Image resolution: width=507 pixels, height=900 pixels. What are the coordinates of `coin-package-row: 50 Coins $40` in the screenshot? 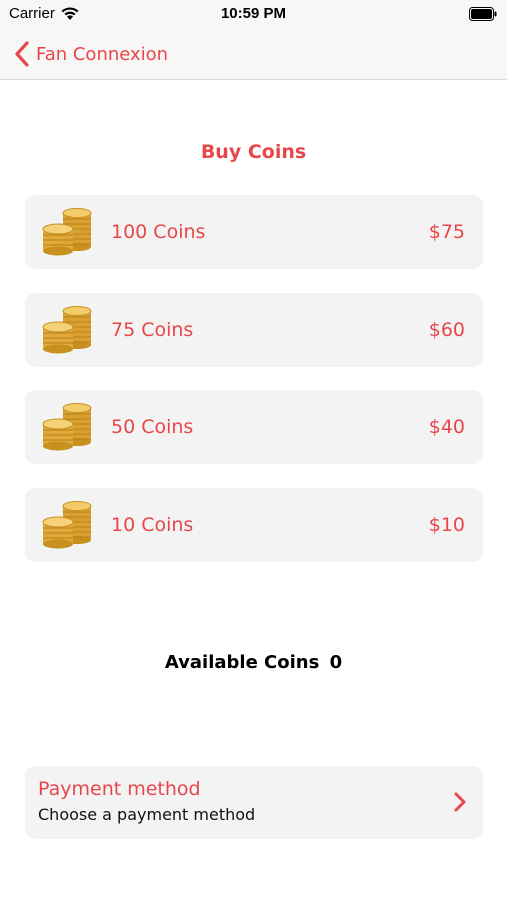 It's located at (254, 427).